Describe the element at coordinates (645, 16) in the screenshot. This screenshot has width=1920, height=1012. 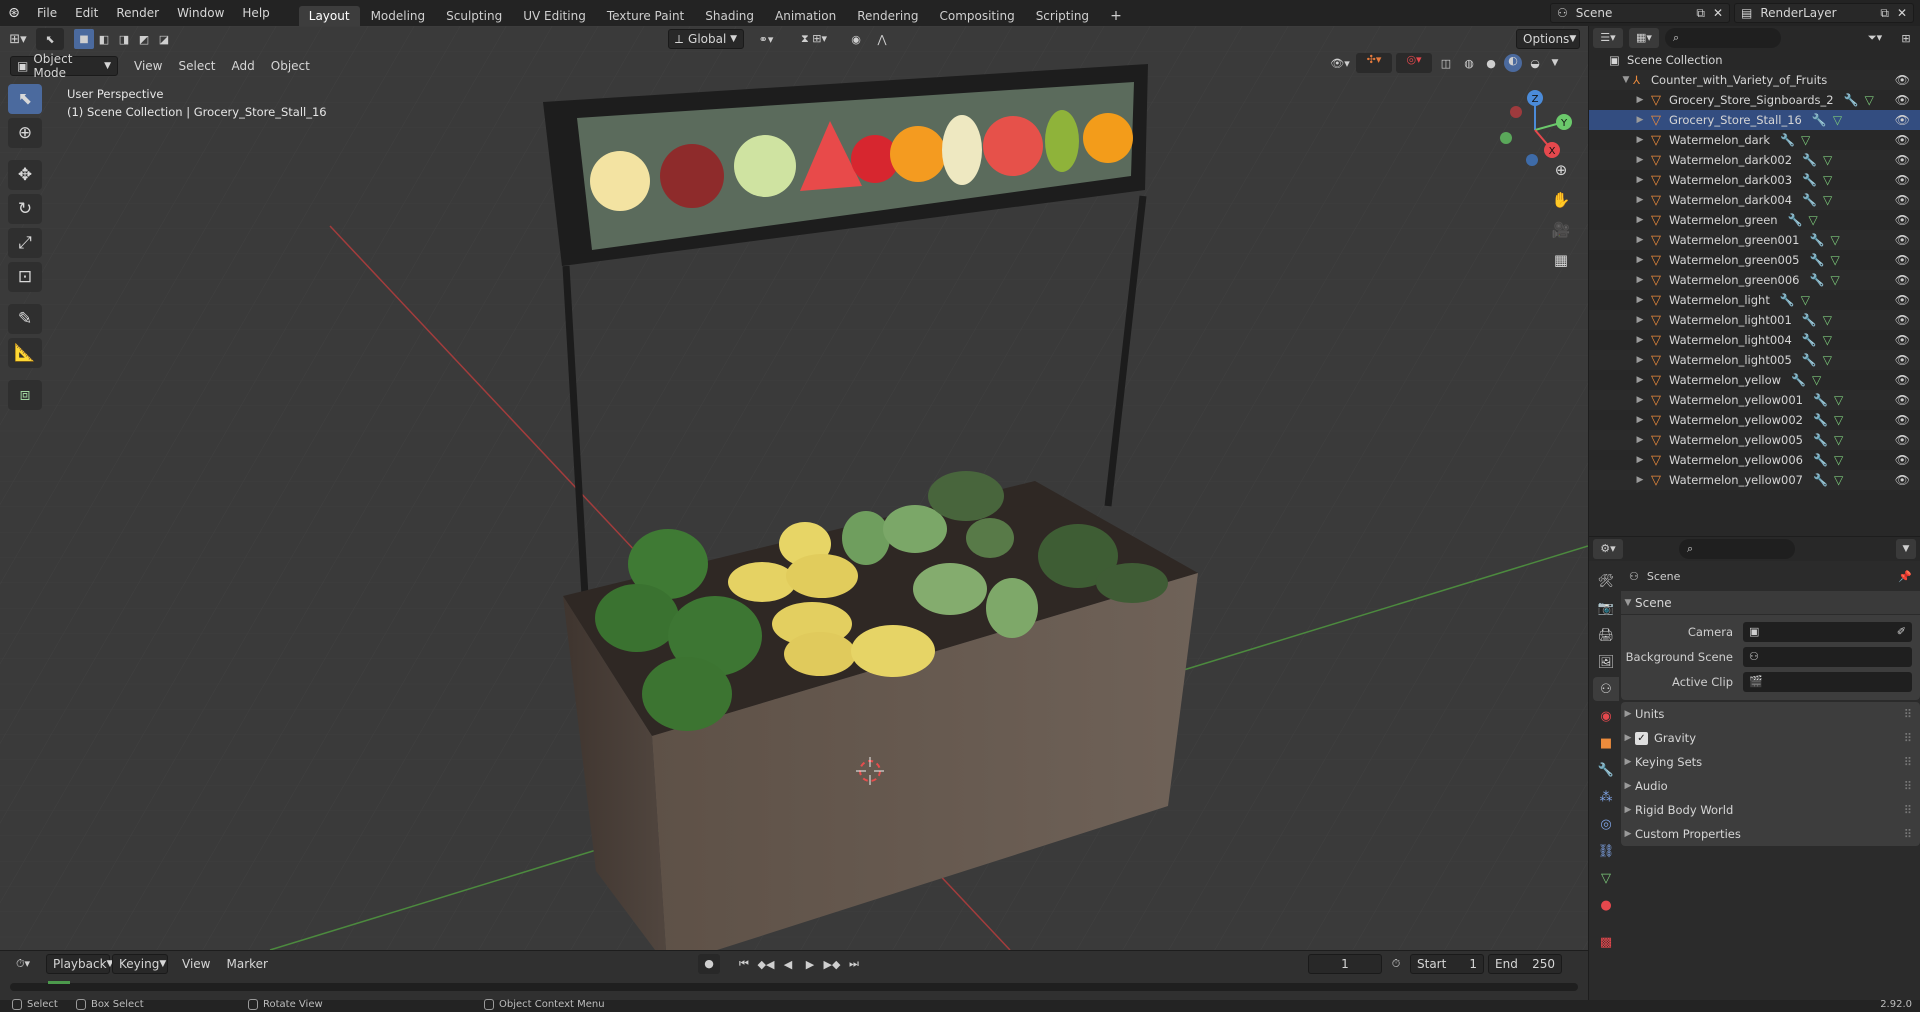
I see `tab-texture-paint: Texture Paint` at that location.